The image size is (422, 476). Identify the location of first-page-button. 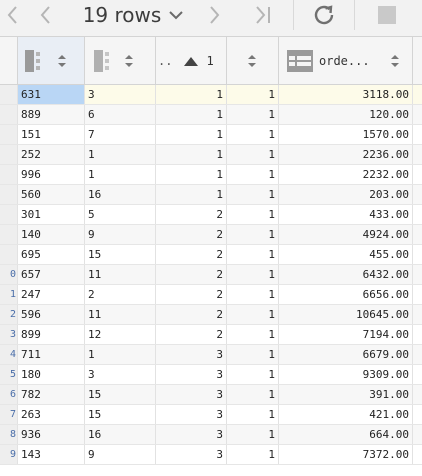
(12, 15).